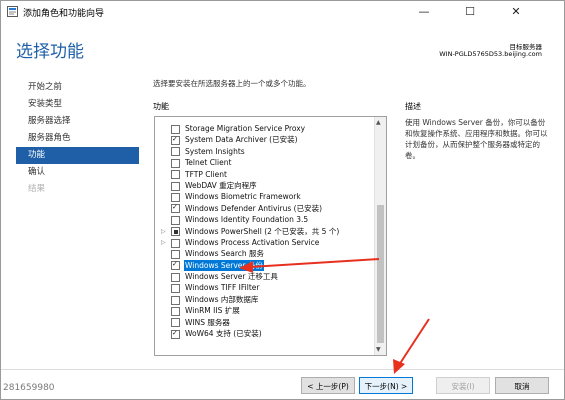 This screenshot has width=565, height=400. I want to click on feature-row: WinRM IIS 扩展, so click(265, 310).